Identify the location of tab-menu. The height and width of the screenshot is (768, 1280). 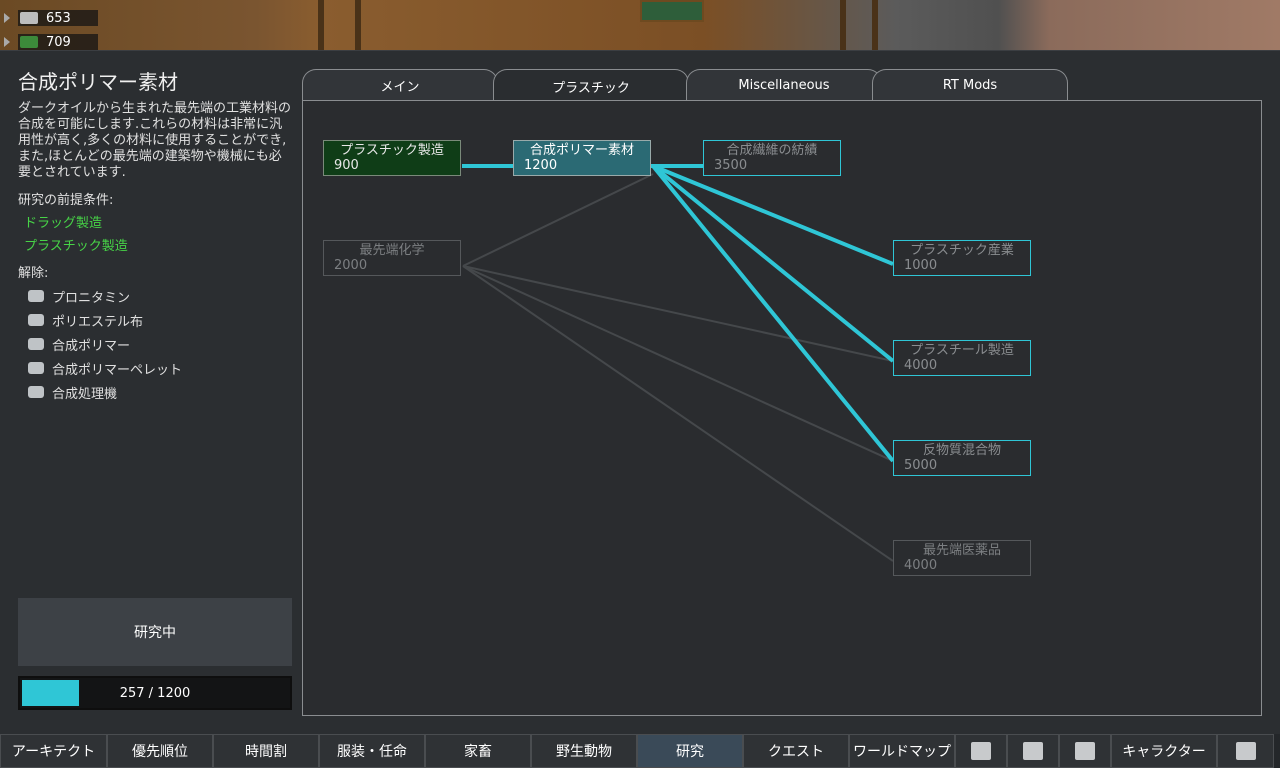
(1245, 751).